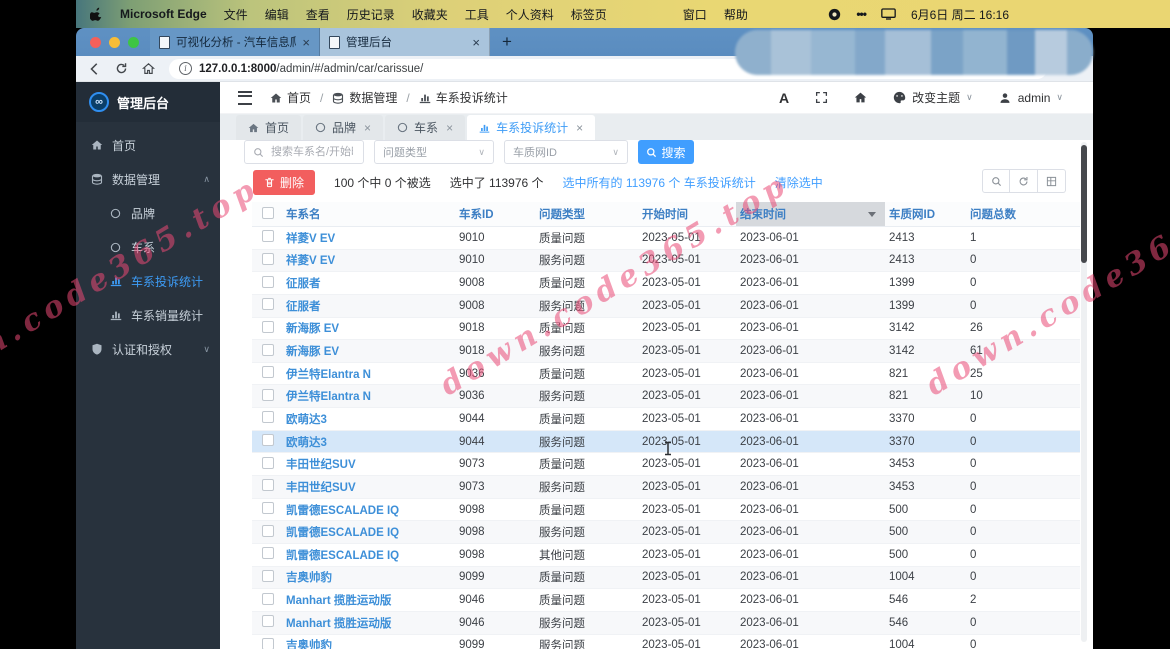  I want to click on menubar-item: 历史记录, so click(371, 14).